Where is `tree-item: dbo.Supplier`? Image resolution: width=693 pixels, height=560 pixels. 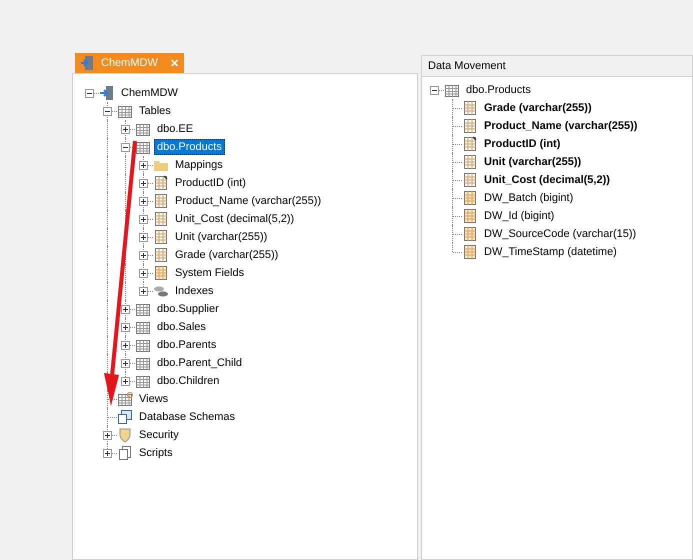 tree-item: dbo.Supplier is located at coordinates (188, 309).